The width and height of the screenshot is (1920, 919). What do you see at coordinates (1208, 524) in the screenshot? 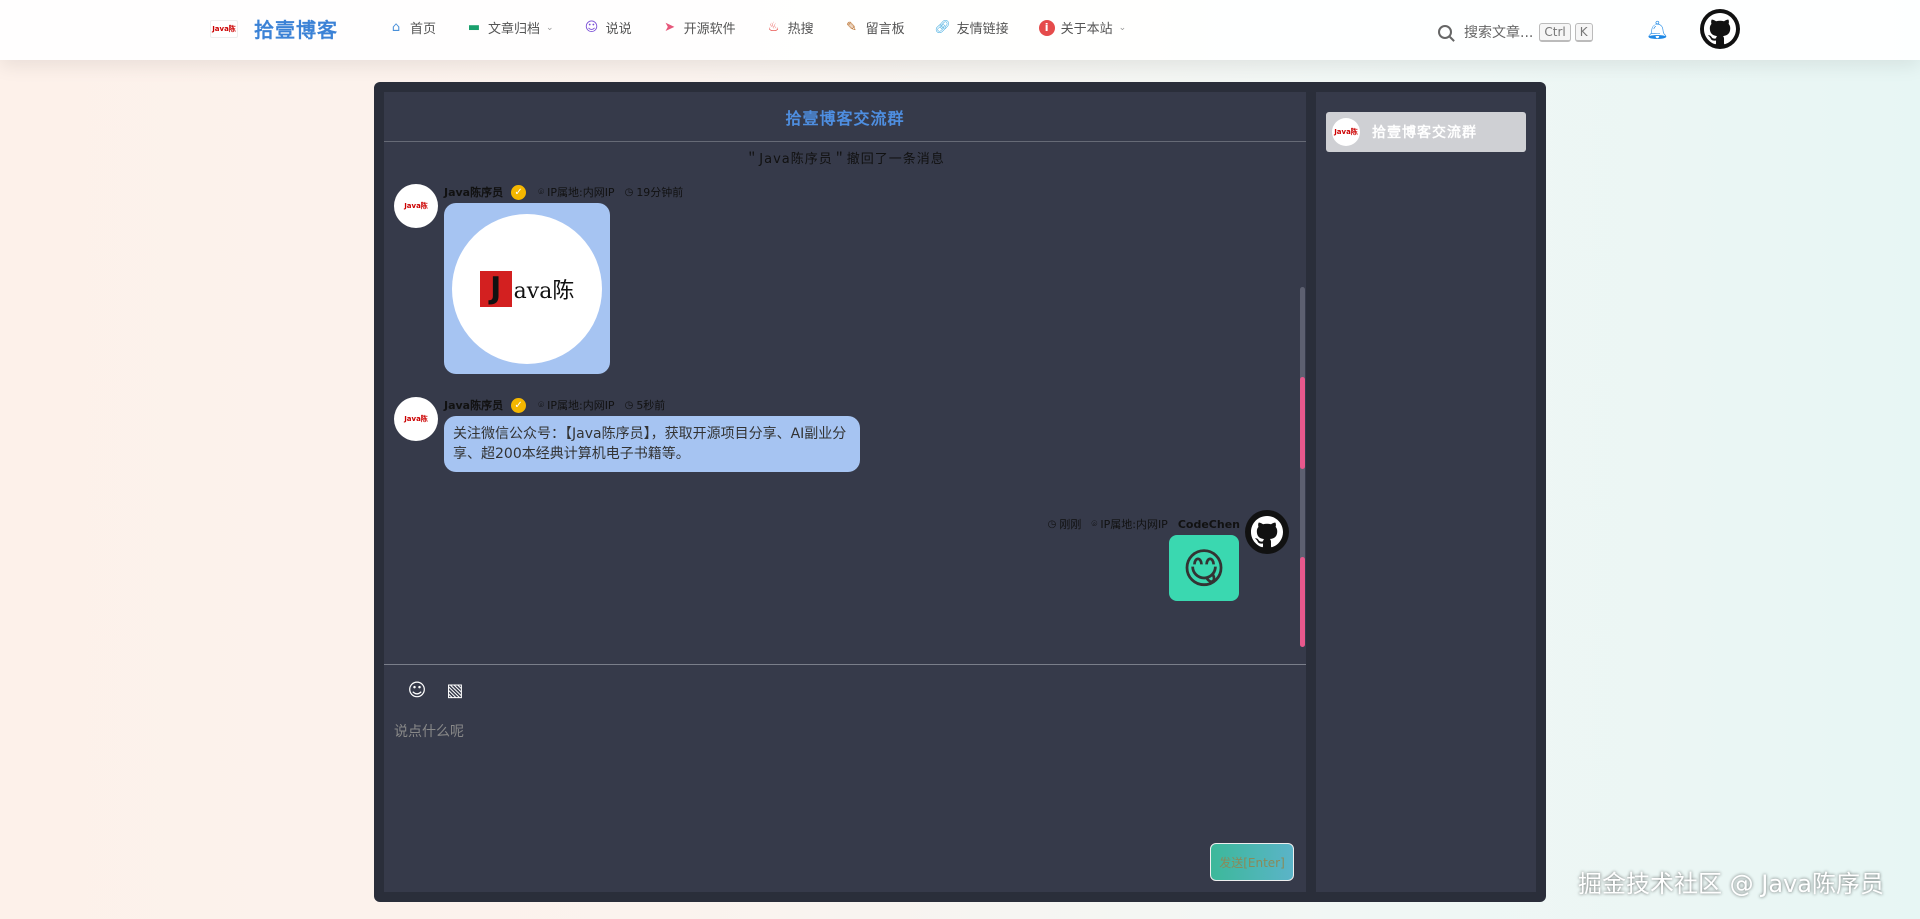
I see `sender-name: CodeChen` at bounding box center [1208, 524].